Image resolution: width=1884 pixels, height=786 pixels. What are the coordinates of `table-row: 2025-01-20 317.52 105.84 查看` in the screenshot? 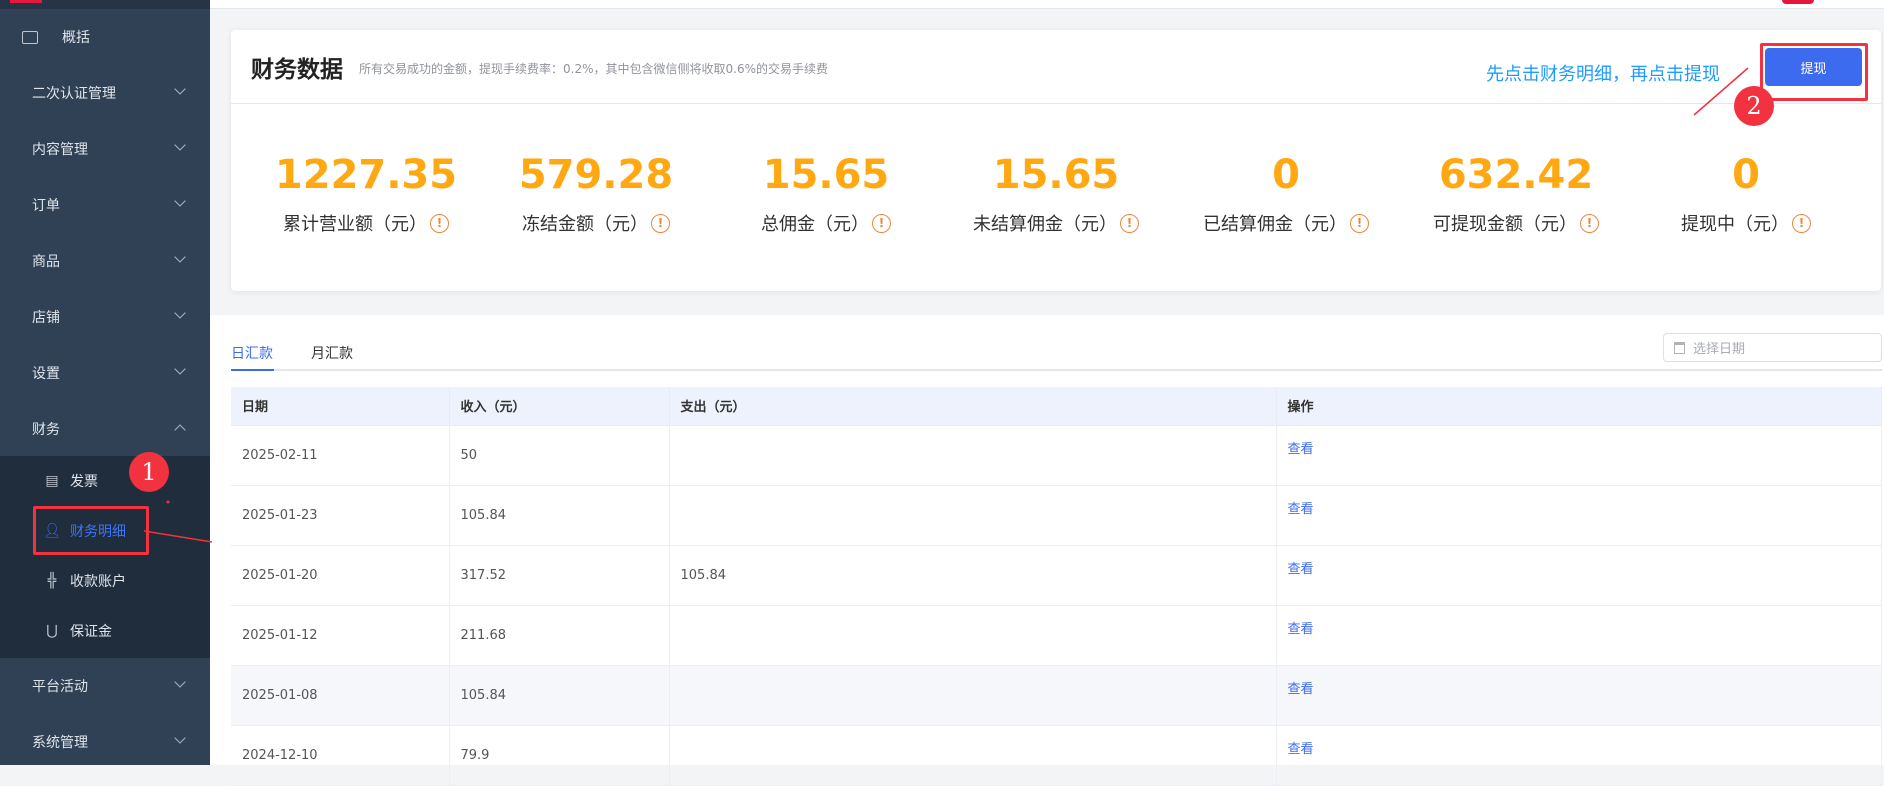 It's located at (1056, 575).